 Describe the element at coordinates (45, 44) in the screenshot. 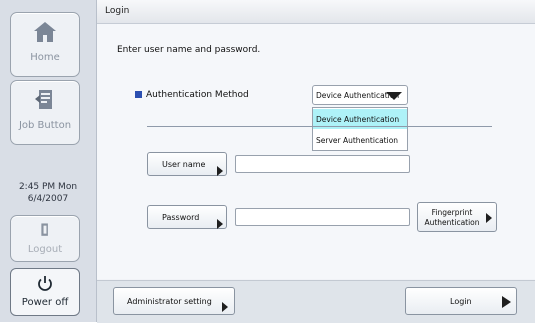

I see `home-button: Home` at that location.